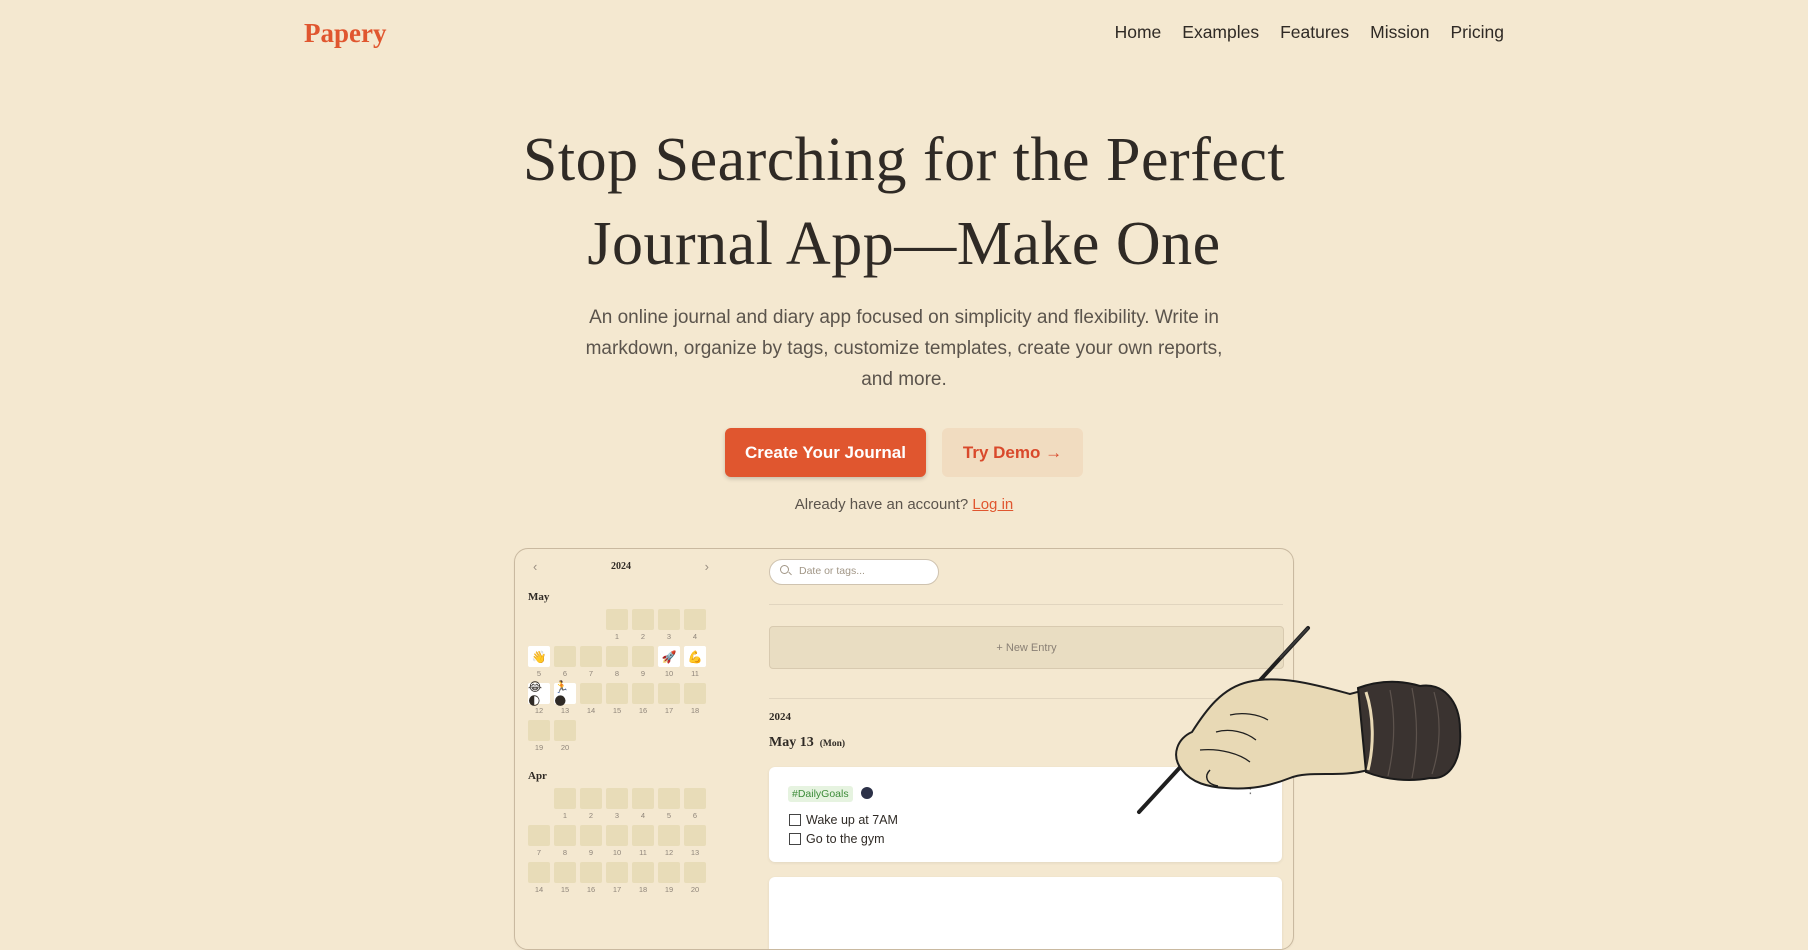 The image size is (1808, 950). I want to click on hero-title-line-2: Journal App—Make One, so click(904, 244).